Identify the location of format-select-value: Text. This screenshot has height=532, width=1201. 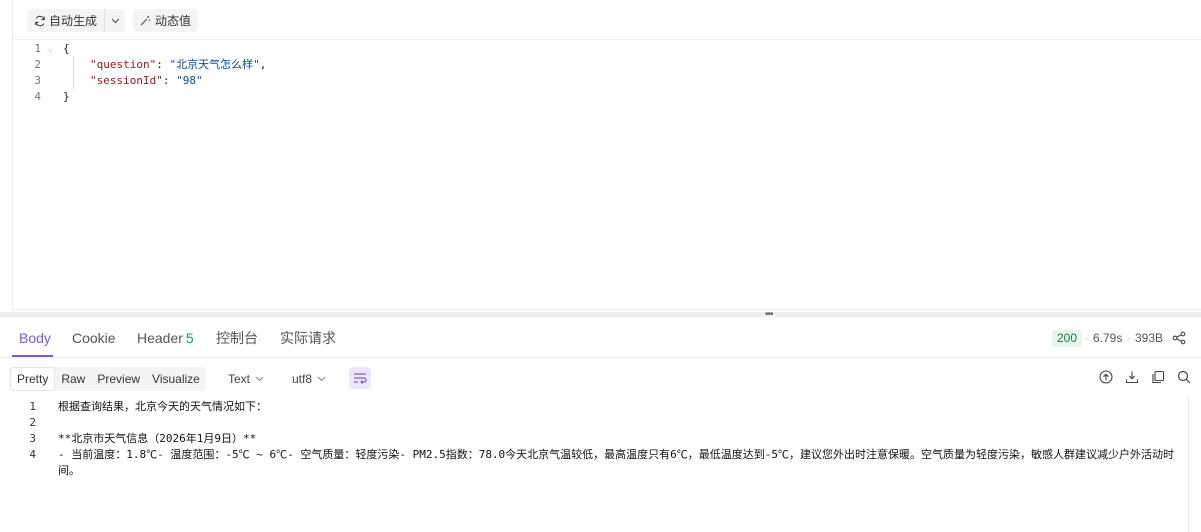
(239, 379).